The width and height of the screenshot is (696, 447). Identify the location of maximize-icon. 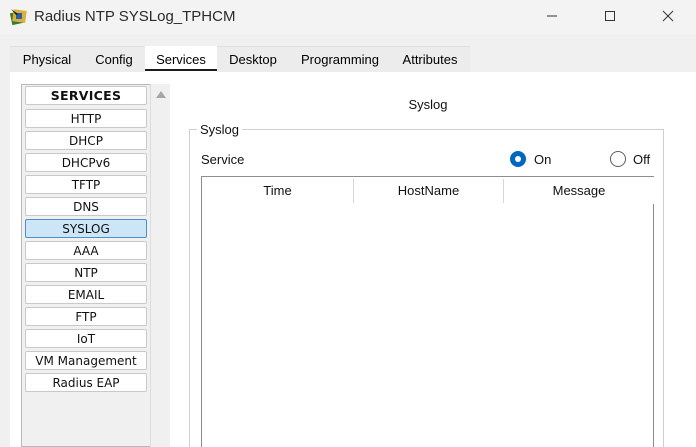
(610, 17).